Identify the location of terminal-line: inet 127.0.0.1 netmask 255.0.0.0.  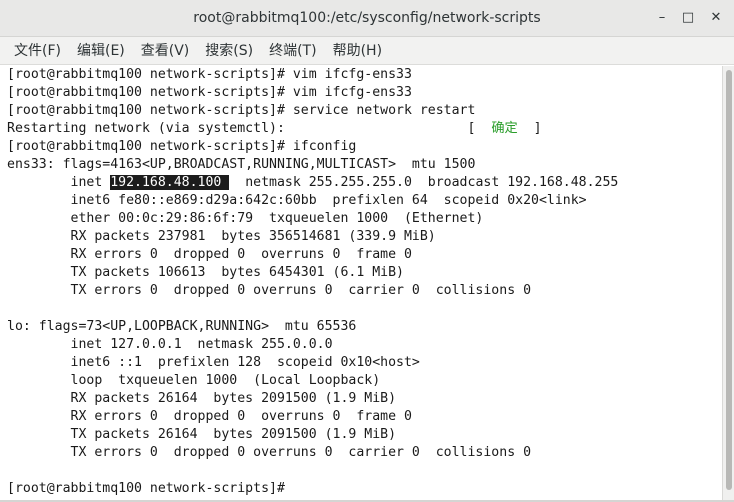
(170, 344).